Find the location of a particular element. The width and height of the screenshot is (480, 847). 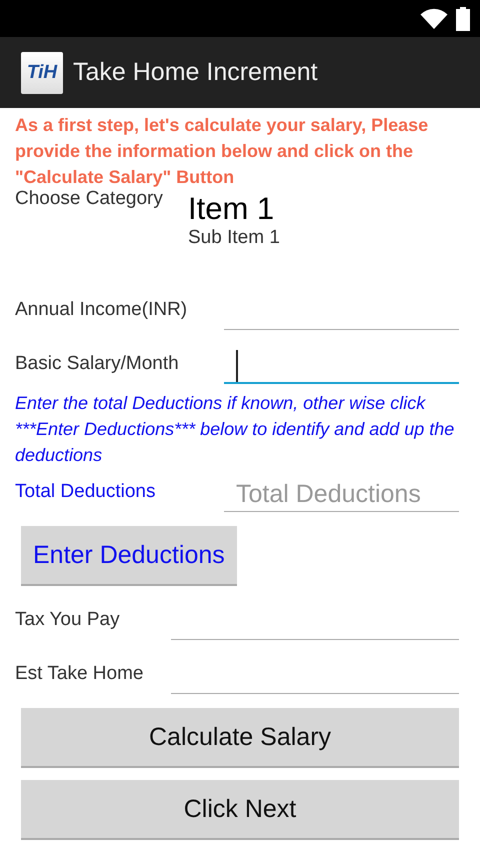

field-label: Est Take Home is located at coordinates (79, 674).